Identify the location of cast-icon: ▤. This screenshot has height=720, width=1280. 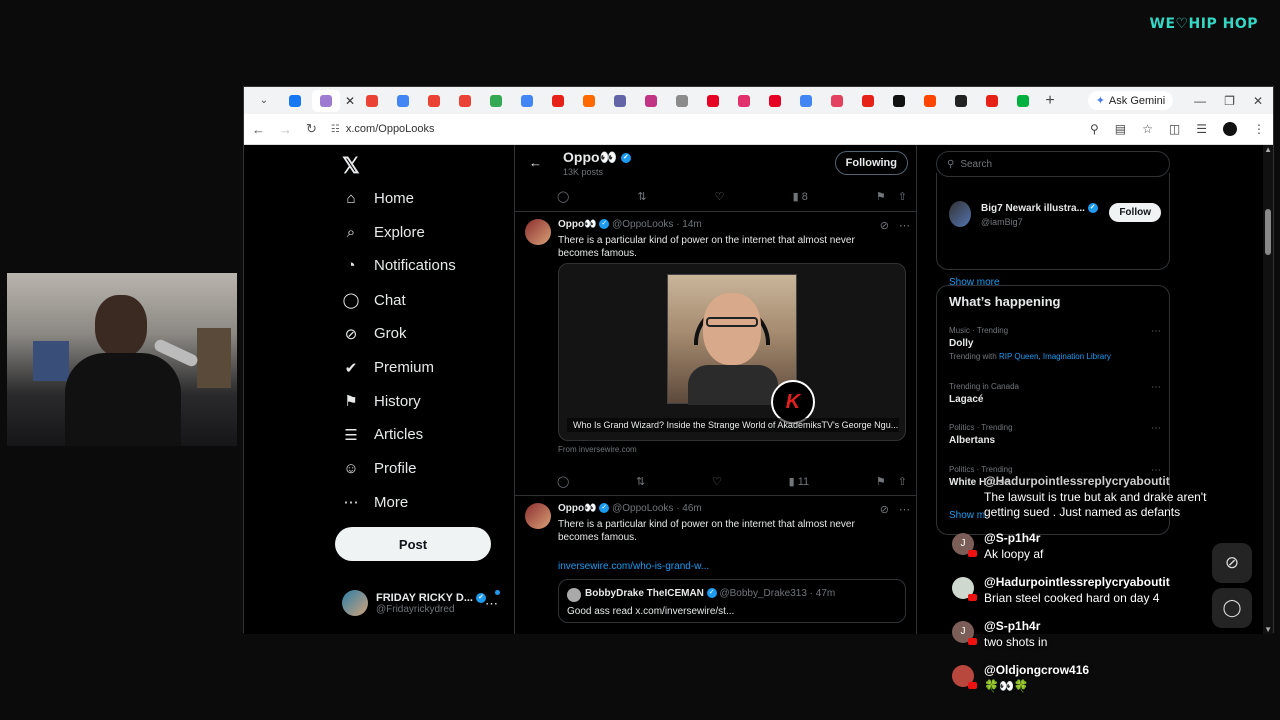
(1120, 129).